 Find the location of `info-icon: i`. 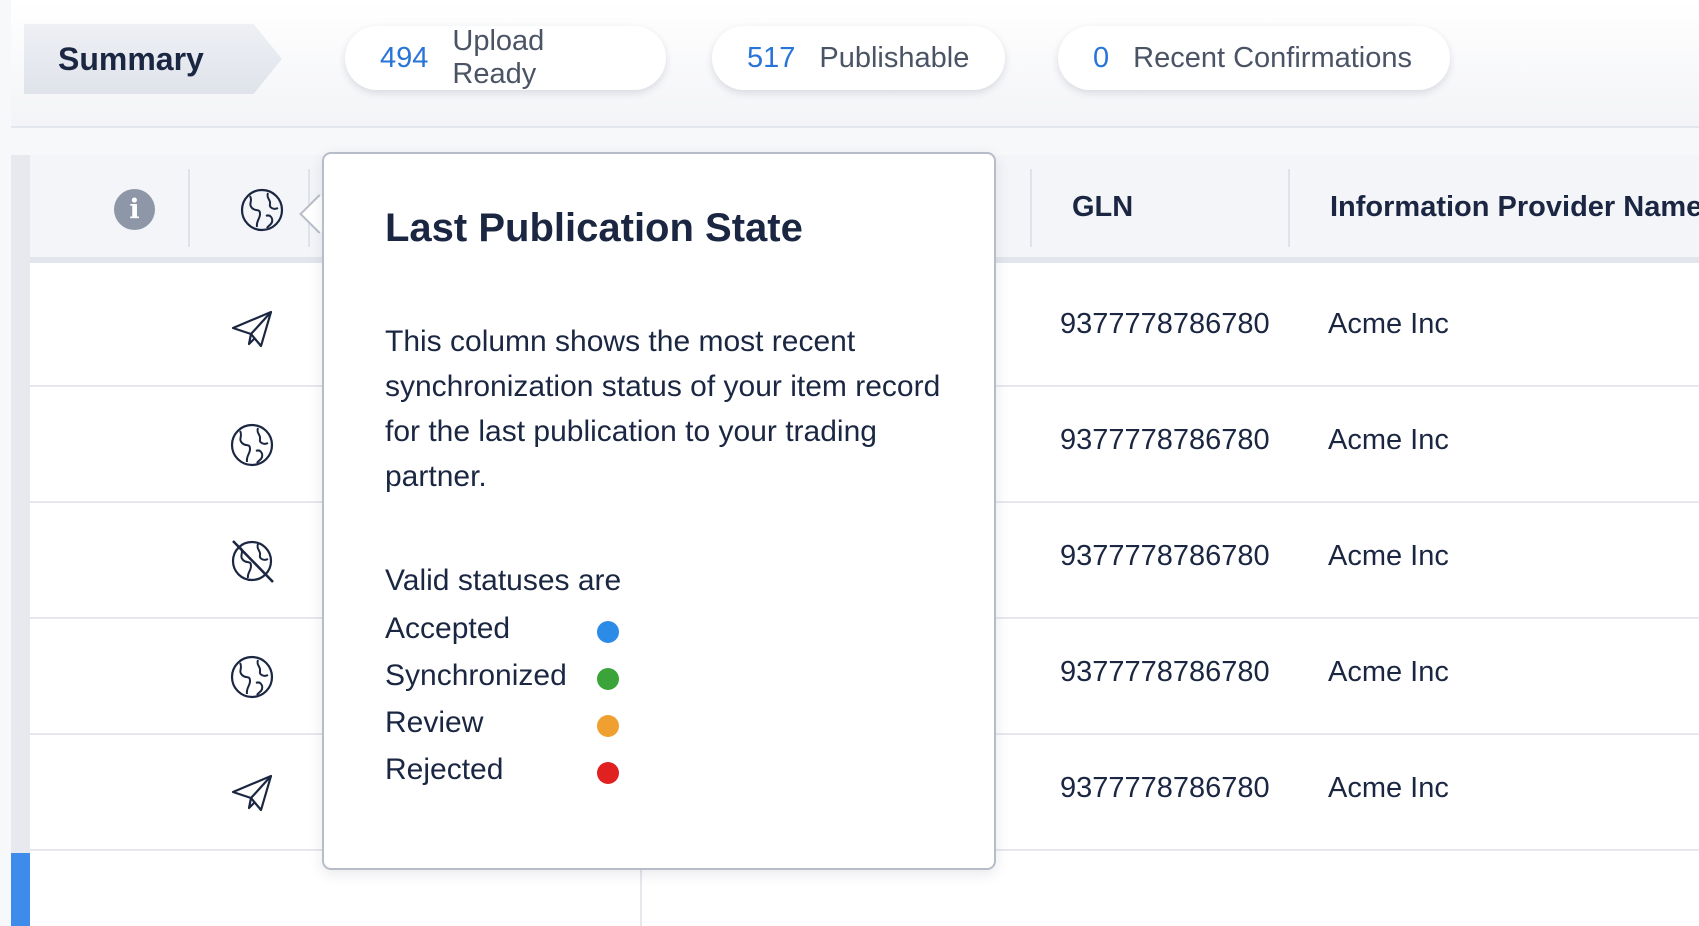

info-icon: i is located at coordinates (134, 209).